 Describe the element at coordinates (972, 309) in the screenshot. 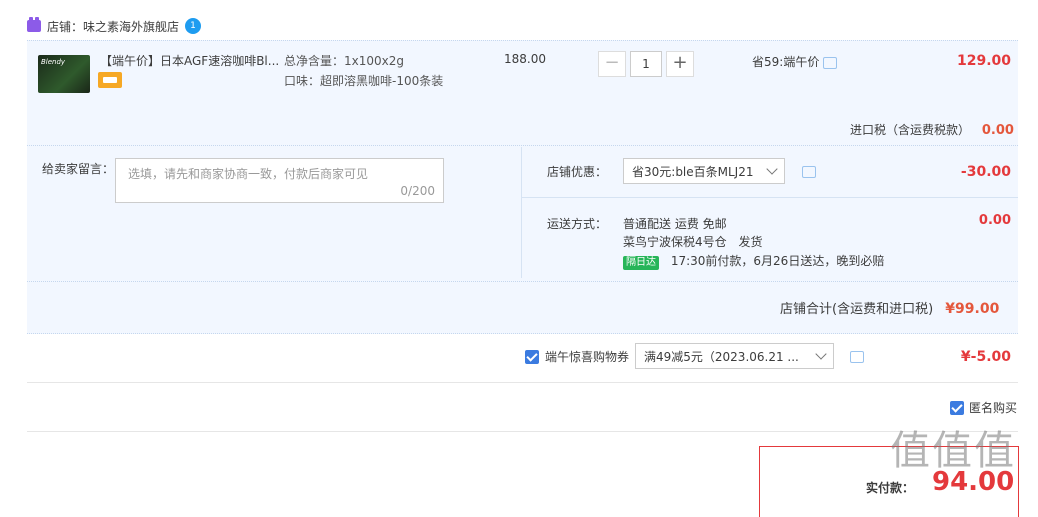

I see `subtotal-value: ¥99.00` at that location.